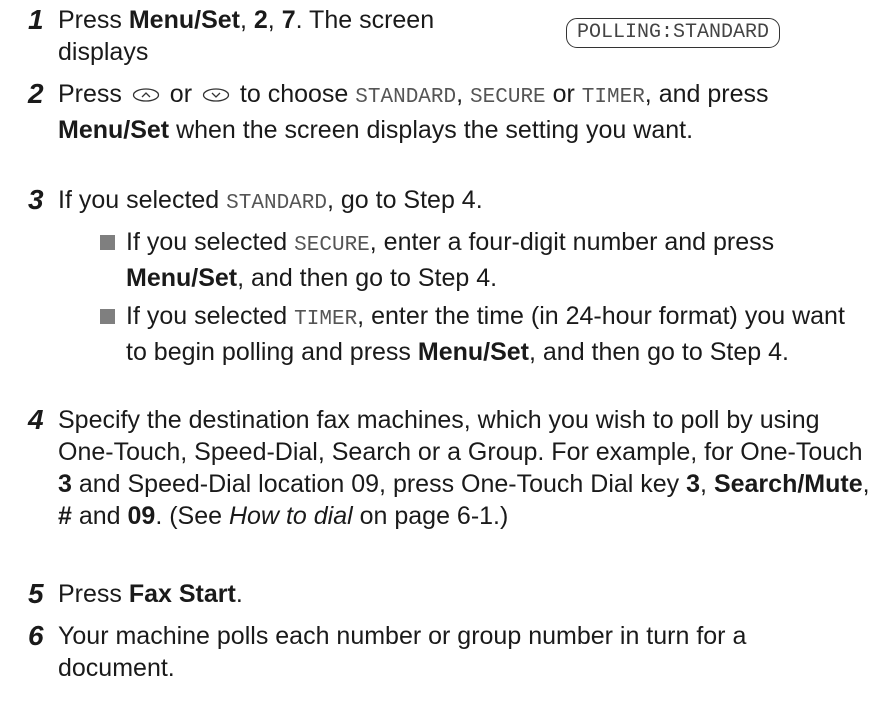 This screenshot has height=719, width=872. Describe the element at coordinates (36, 199) in the screenshot. I see `step-number: 3` at that location.